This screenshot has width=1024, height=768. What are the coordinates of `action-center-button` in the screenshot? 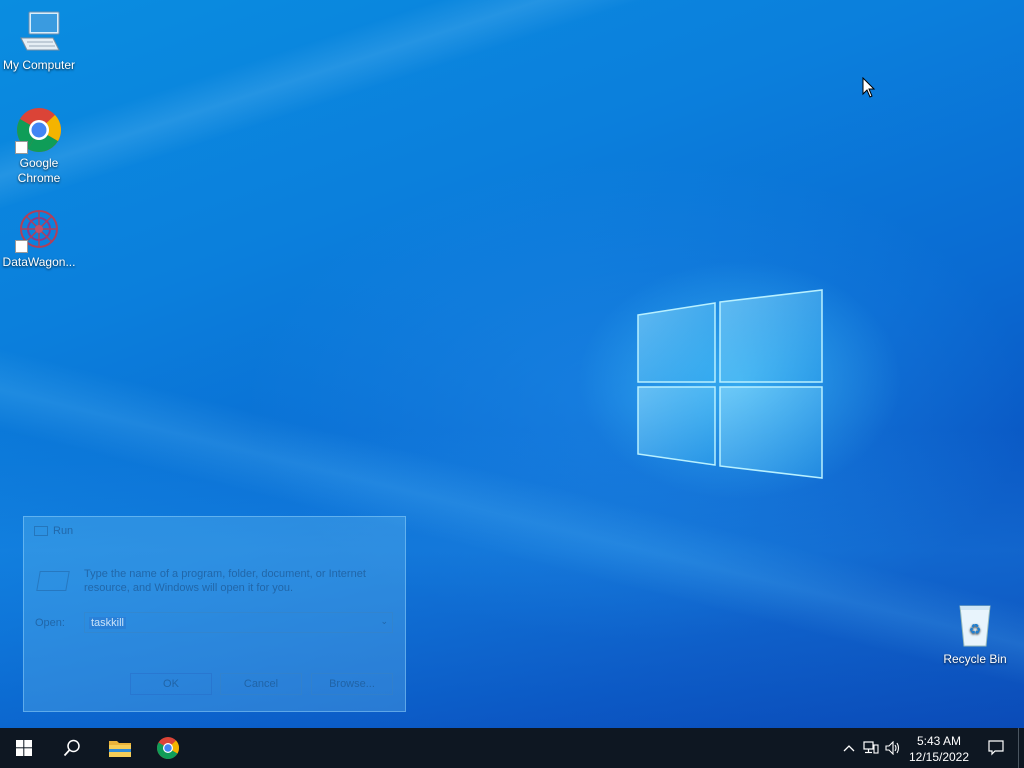 It's located at (996, 748).